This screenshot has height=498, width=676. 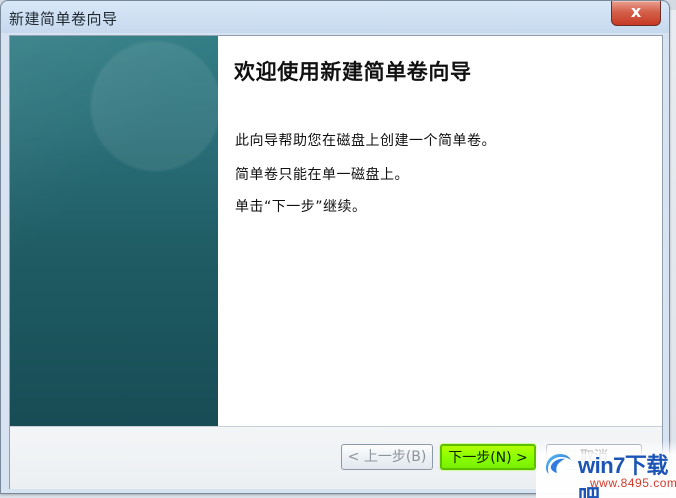 What do you see at coordinates (335, 18) in the screenshot?
I see `titlebar: 新建简单卷向导 x` at bounding box center [335, 18].